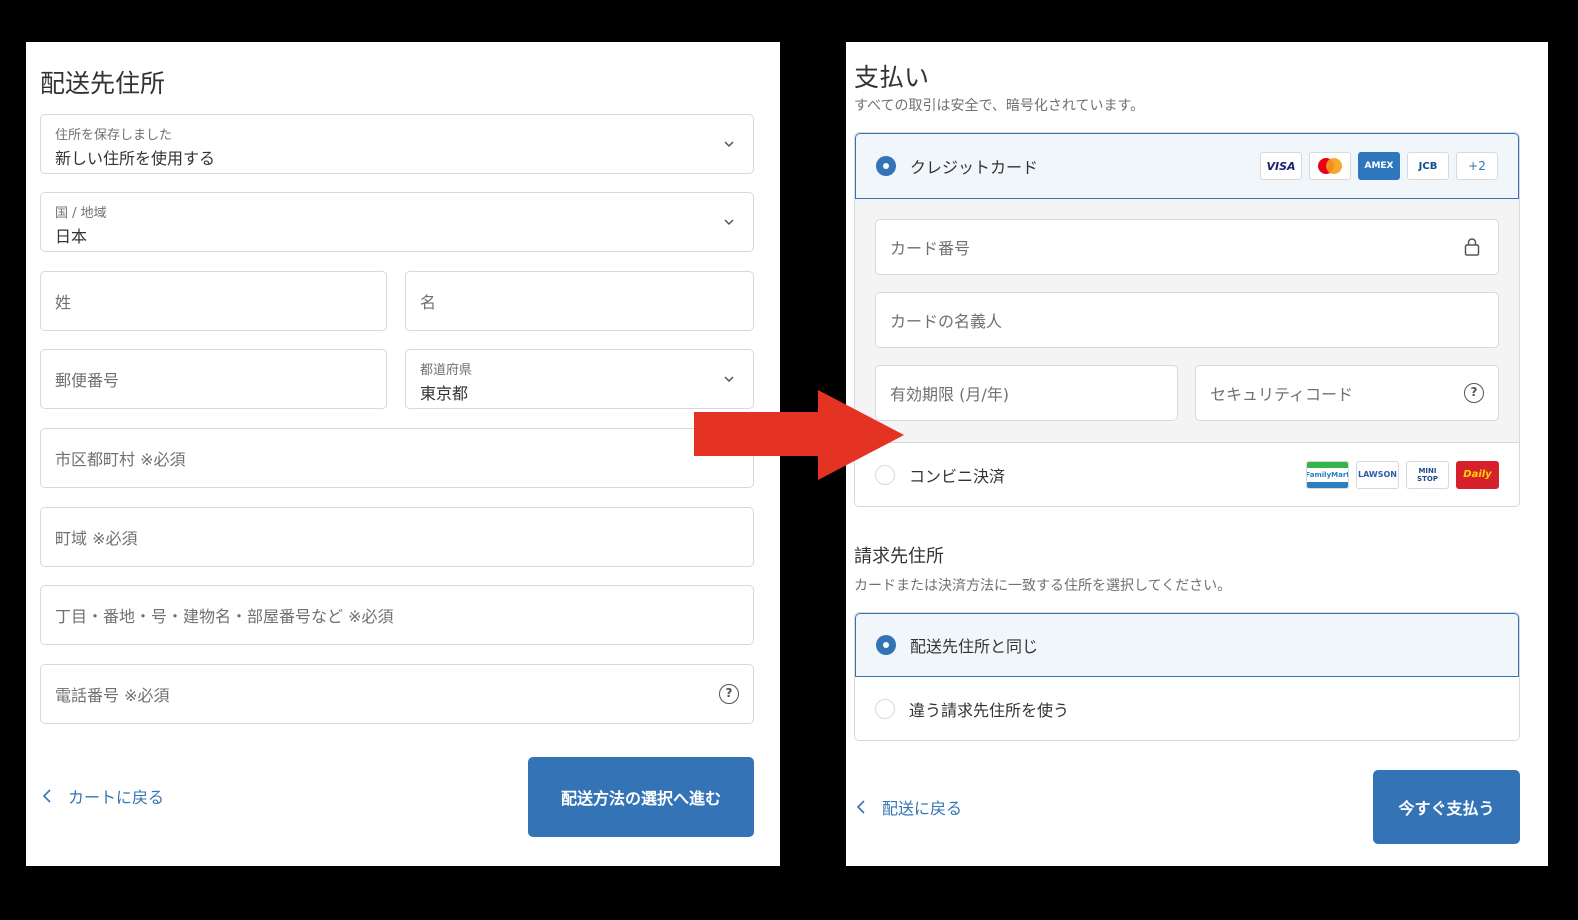 The image size is (1578, 920). Describe the element at coordinates (397, 222) in the screenshot. I see `country-select: 国 / 地域 日本` at that location.